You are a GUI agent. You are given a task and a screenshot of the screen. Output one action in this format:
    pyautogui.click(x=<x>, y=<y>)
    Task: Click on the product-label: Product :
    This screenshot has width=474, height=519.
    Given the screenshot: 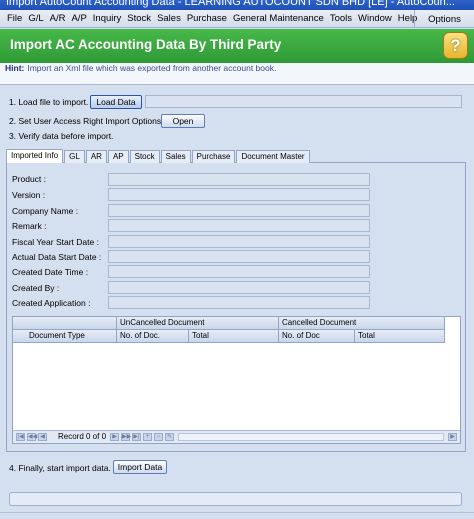 What is the action you would take?
    pyautogui.click(x=29, y=179)
    